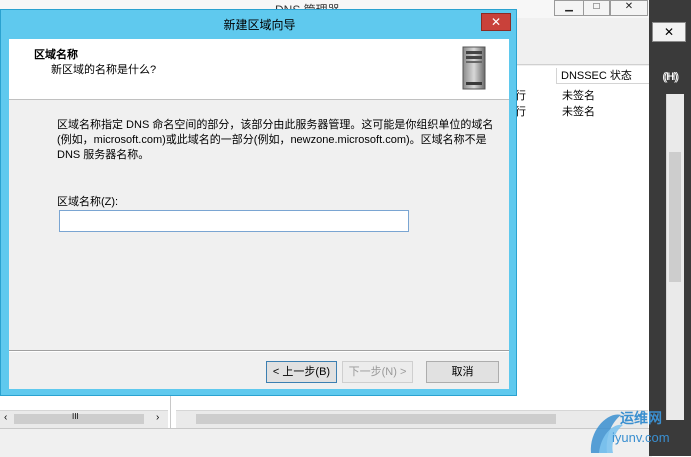 Image resolution: width=691 pixels, height=457 pixels. I want to click on dialog-close-button: ✕, so click(496, 22).